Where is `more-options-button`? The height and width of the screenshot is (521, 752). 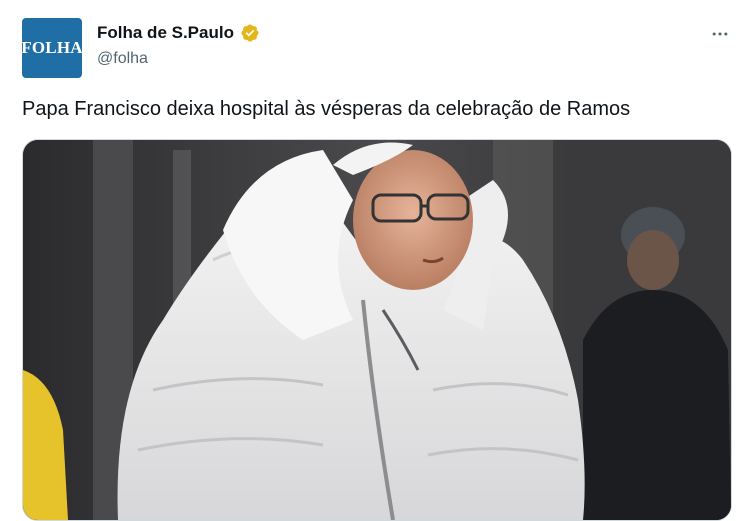
more-options-button is located at coordinates (720, 34).